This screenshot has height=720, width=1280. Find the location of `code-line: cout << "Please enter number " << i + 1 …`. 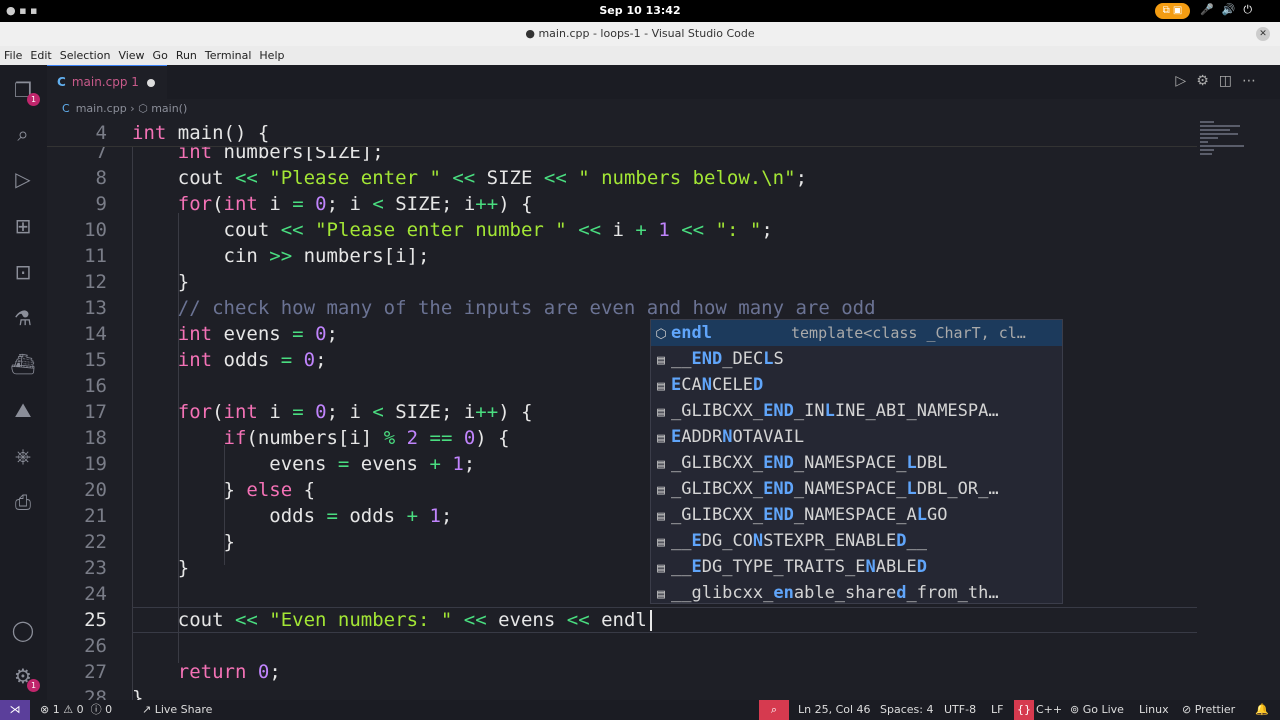

code-line: cout << "Please enter number " << i + 1 … is located at coordinates (452, 230).